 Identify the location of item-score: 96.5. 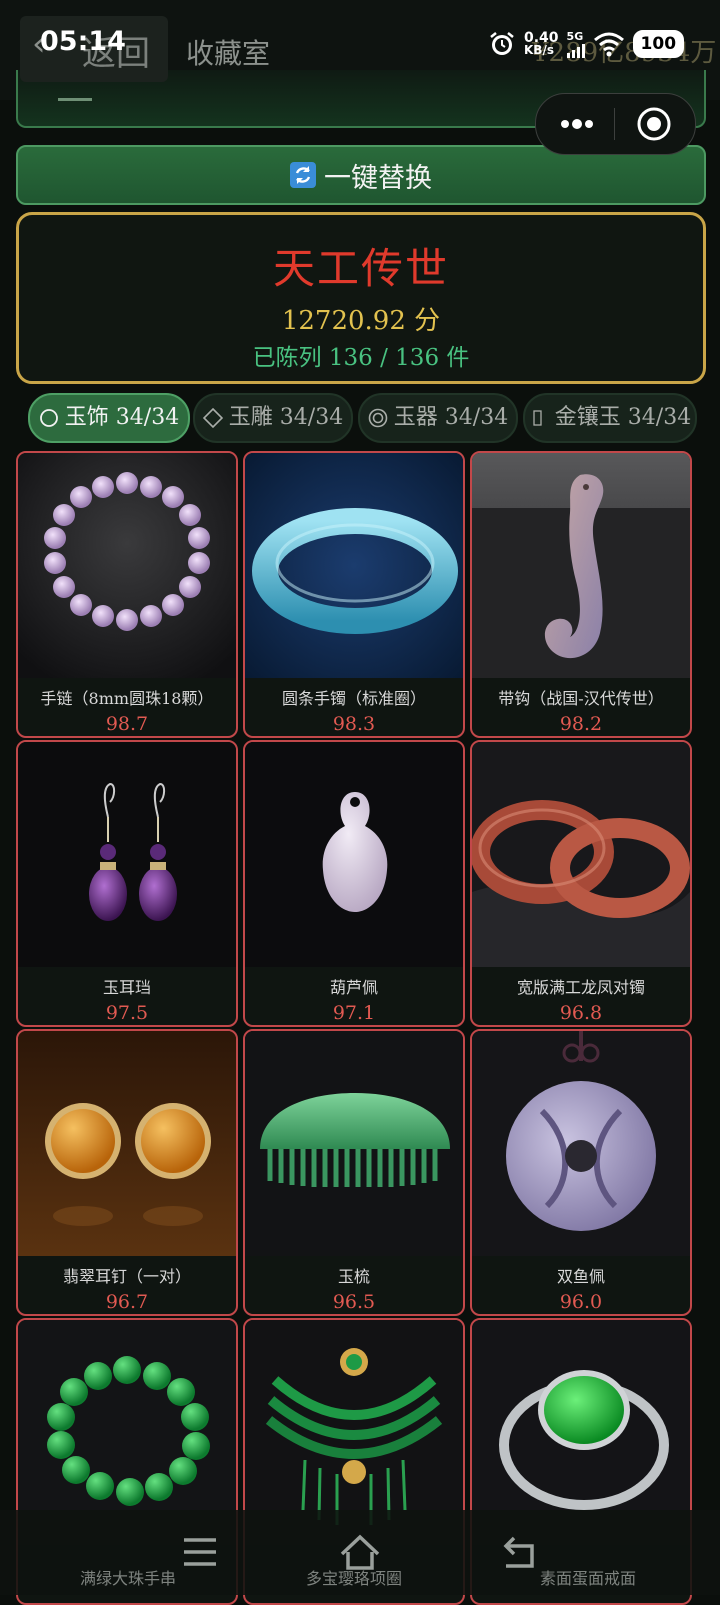
(354, 1302).